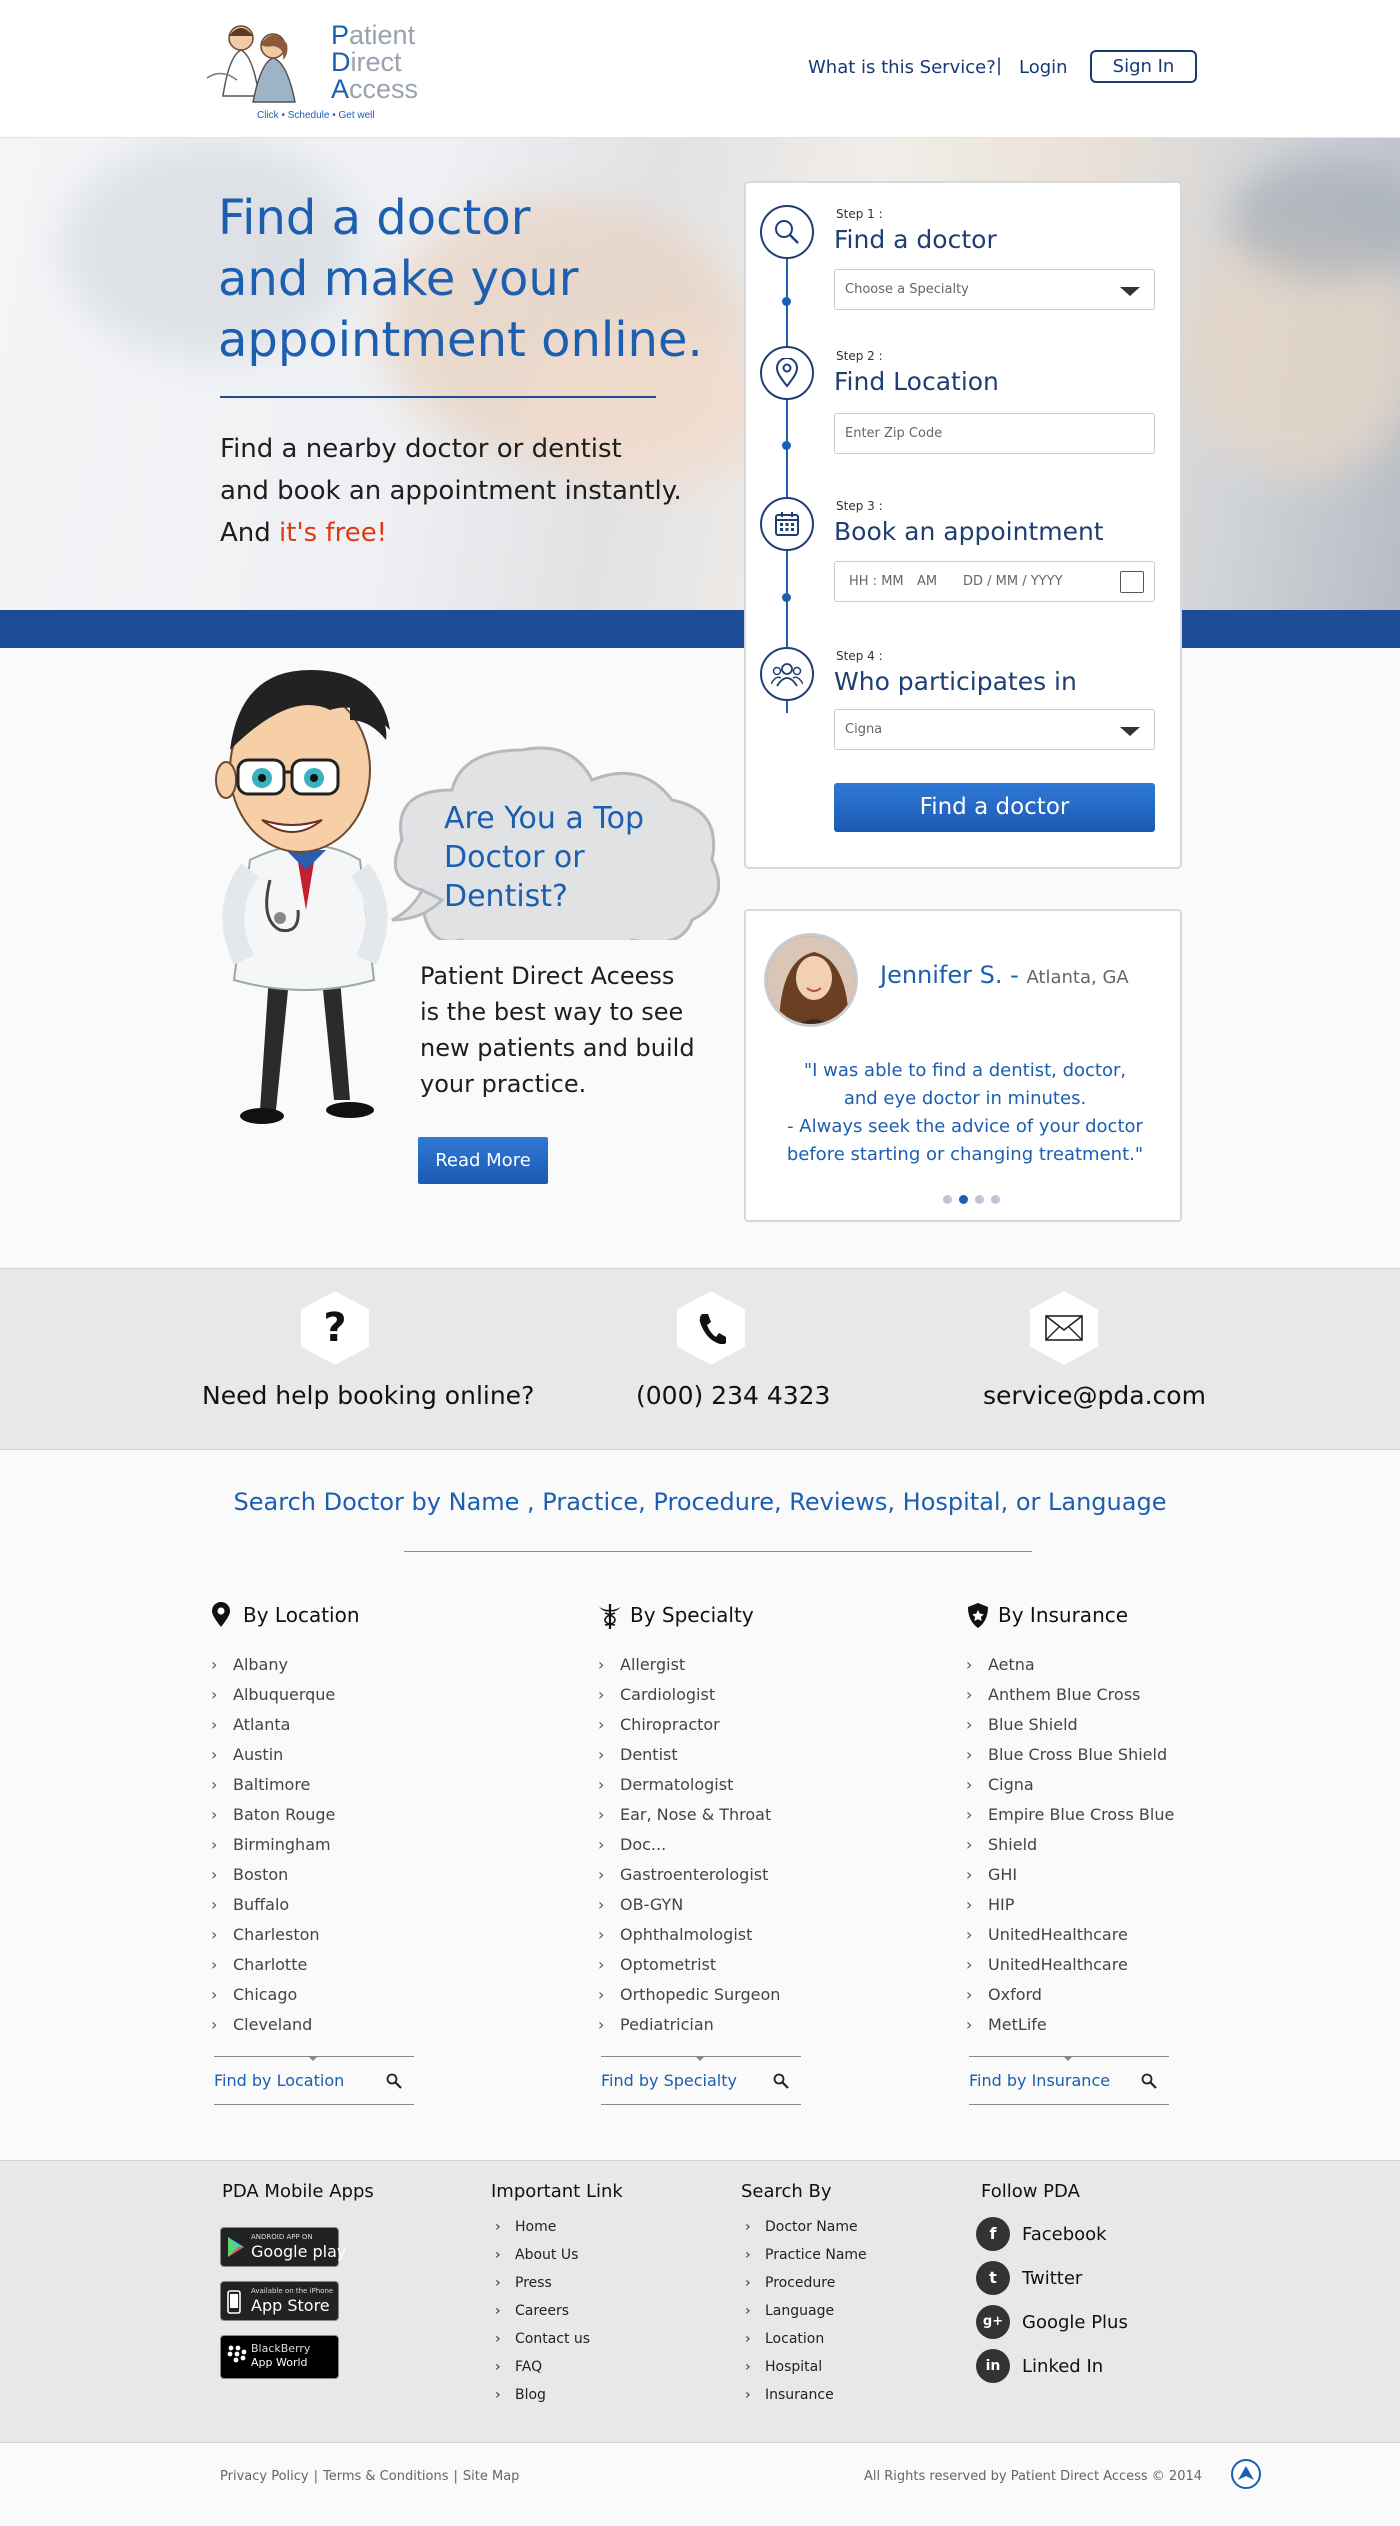  I want to click on find-by-specialty-label: Find by Specialty, so click(669, 2080).